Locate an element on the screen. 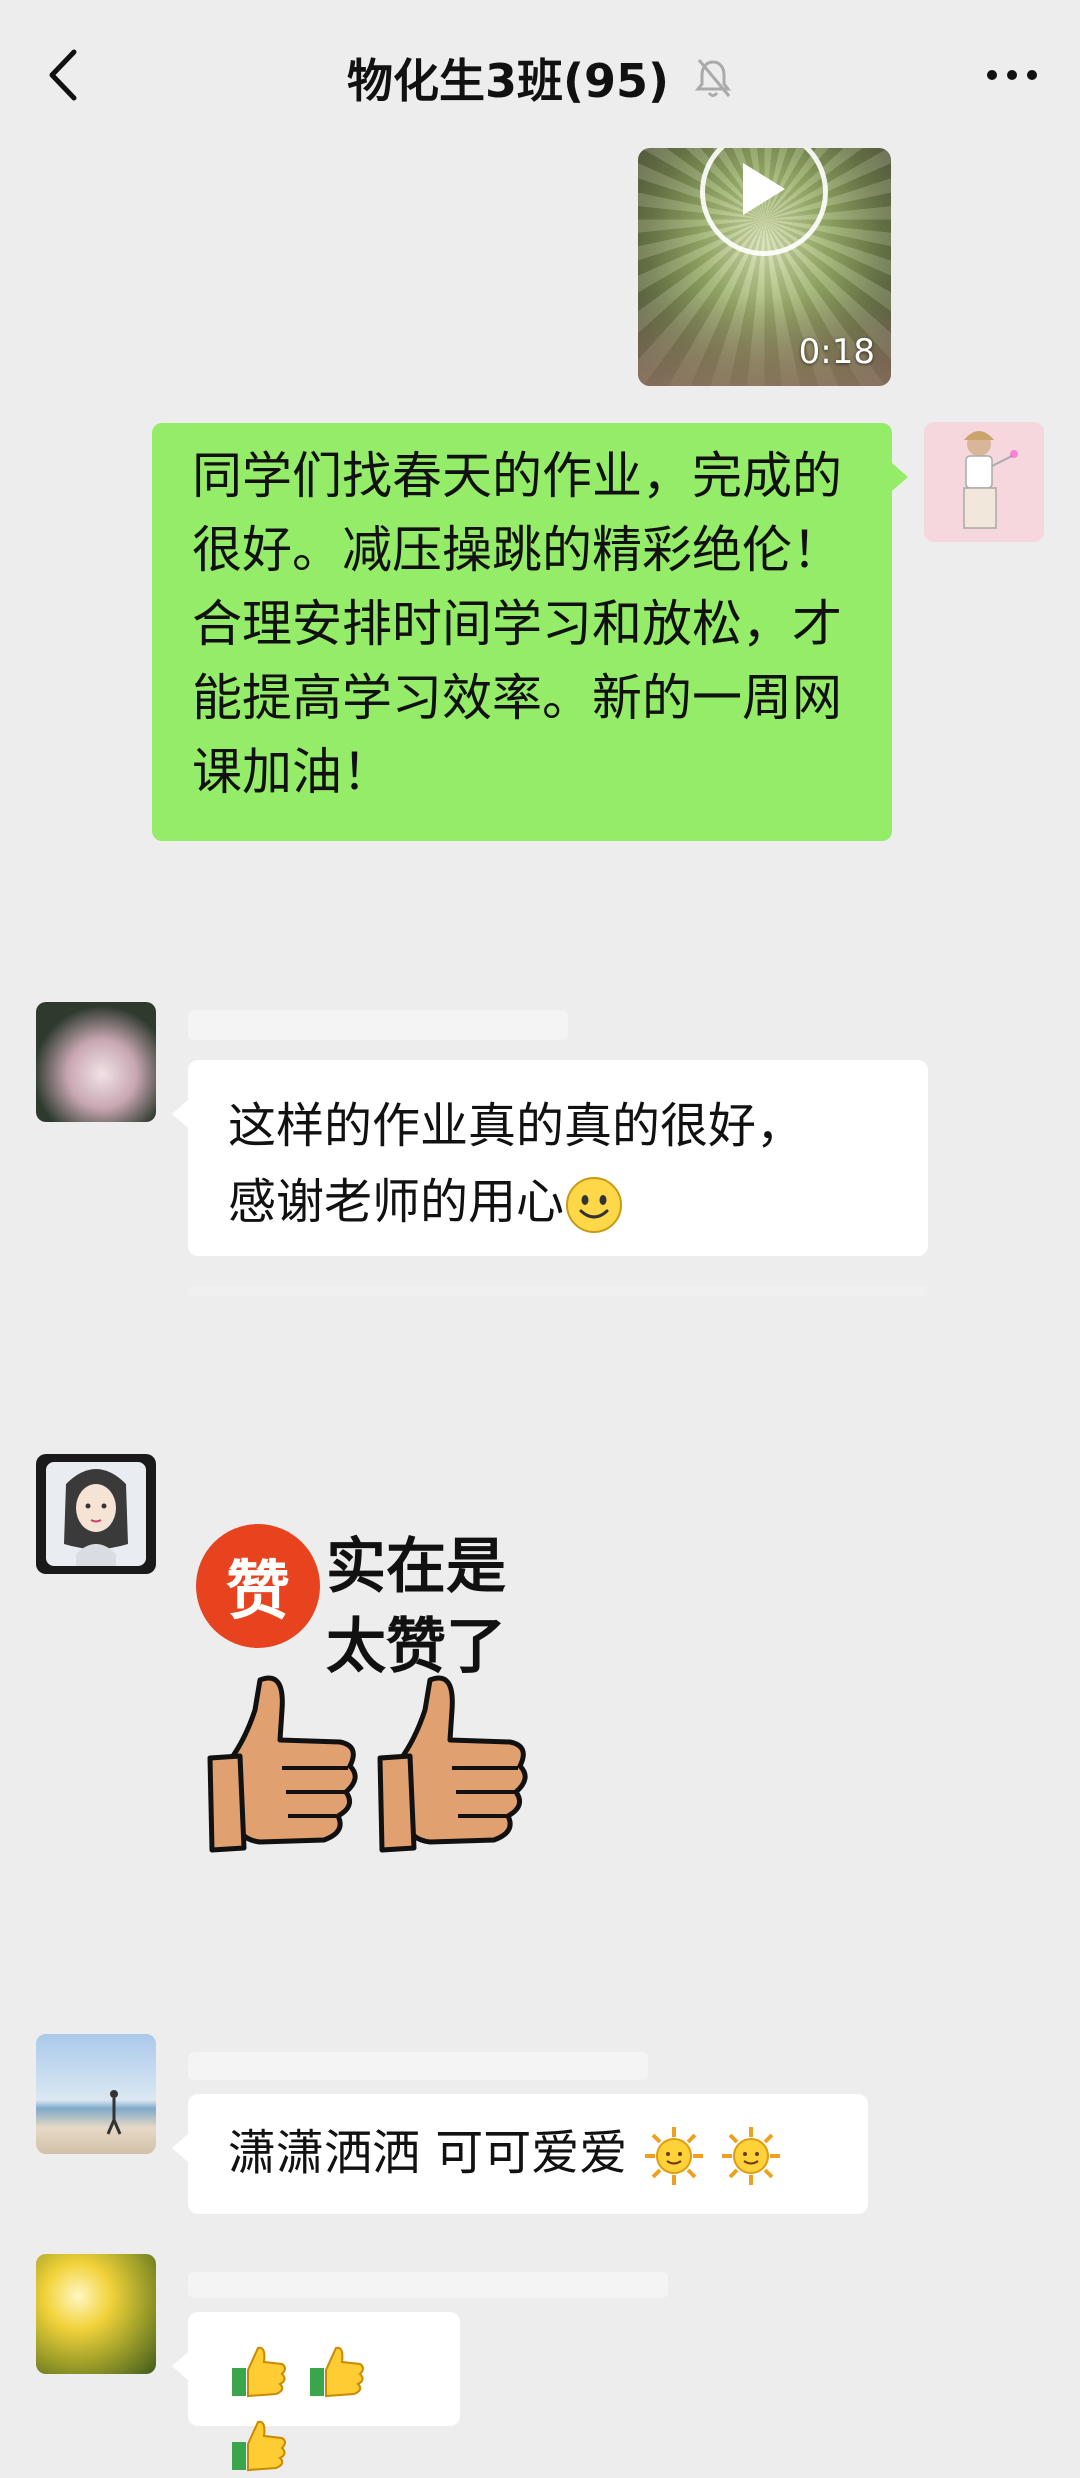  chat-header: 物化生3班(95) is located at coordinates (540, 75).